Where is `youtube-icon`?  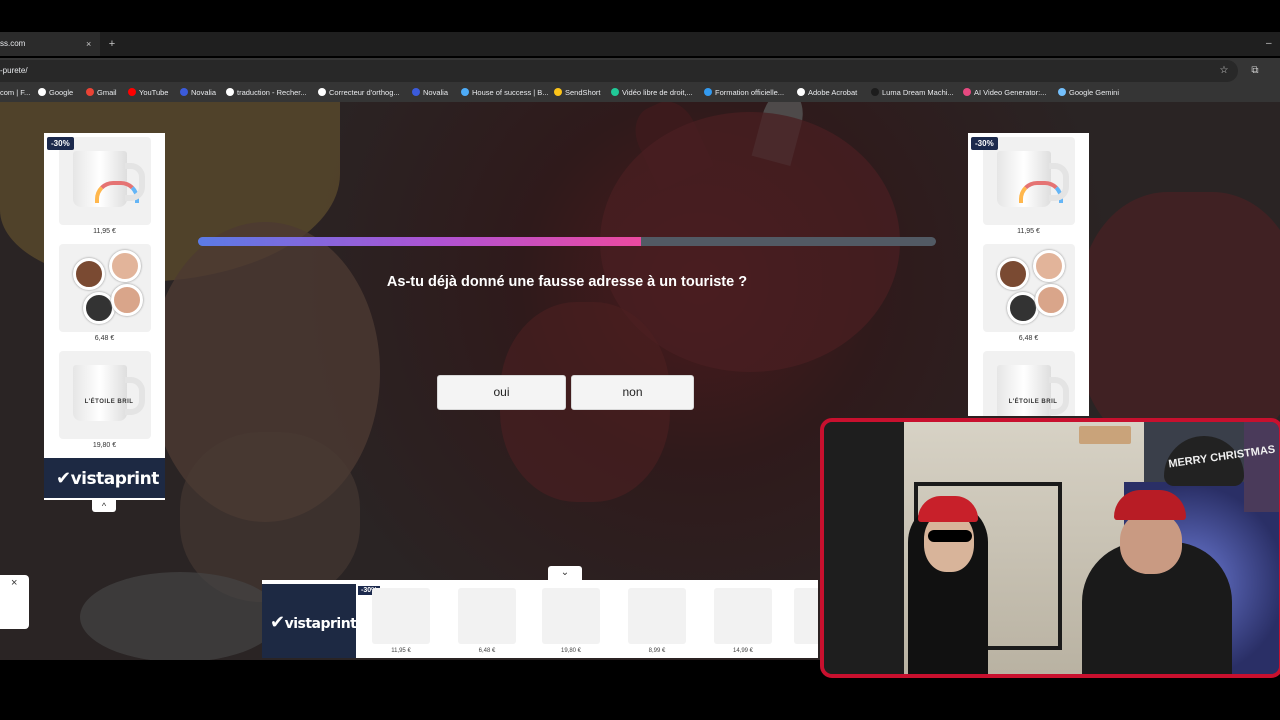
youtube-icon is located at coordinates (132, 92).